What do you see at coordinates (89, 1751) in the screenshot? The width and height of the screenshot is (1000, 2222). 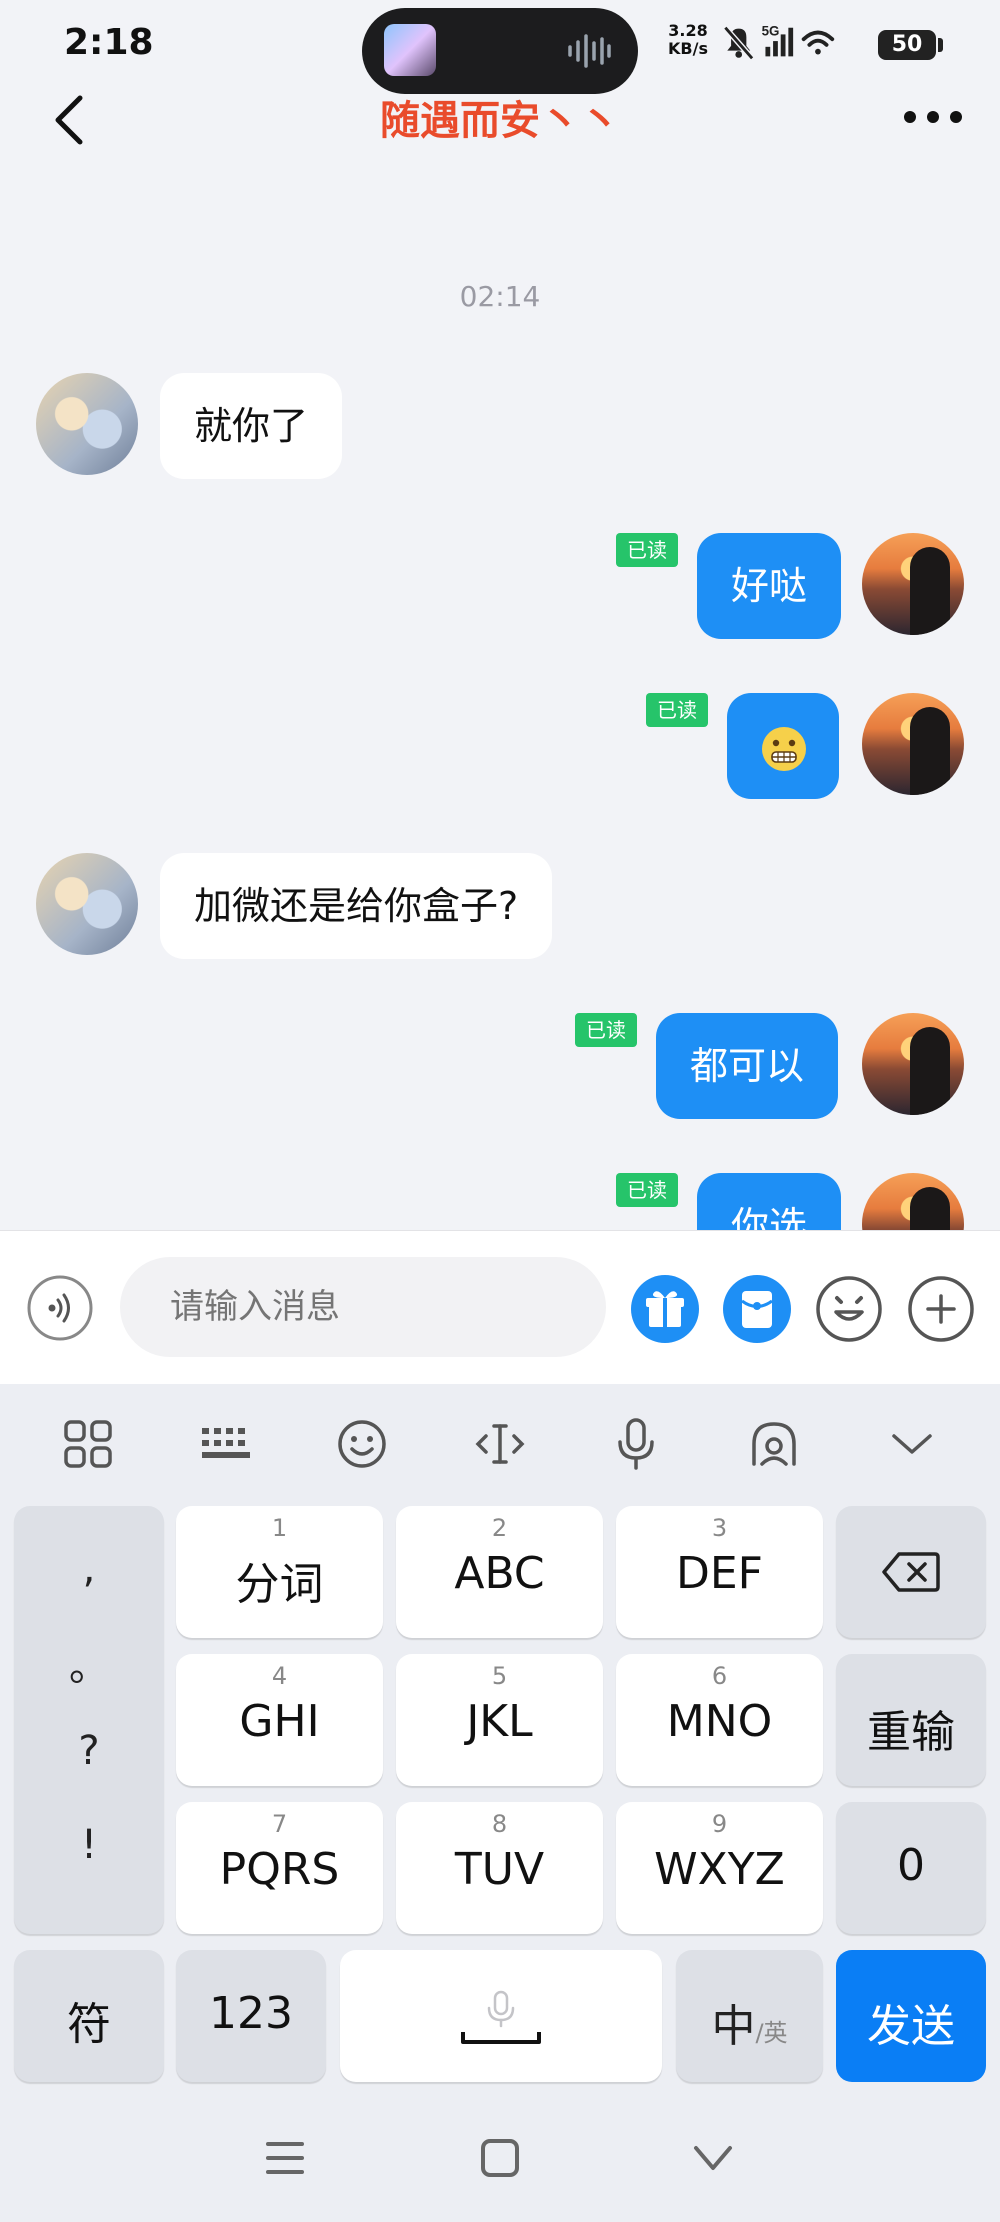 I see `punct-question: ?` at bounding box center [89, 1751].